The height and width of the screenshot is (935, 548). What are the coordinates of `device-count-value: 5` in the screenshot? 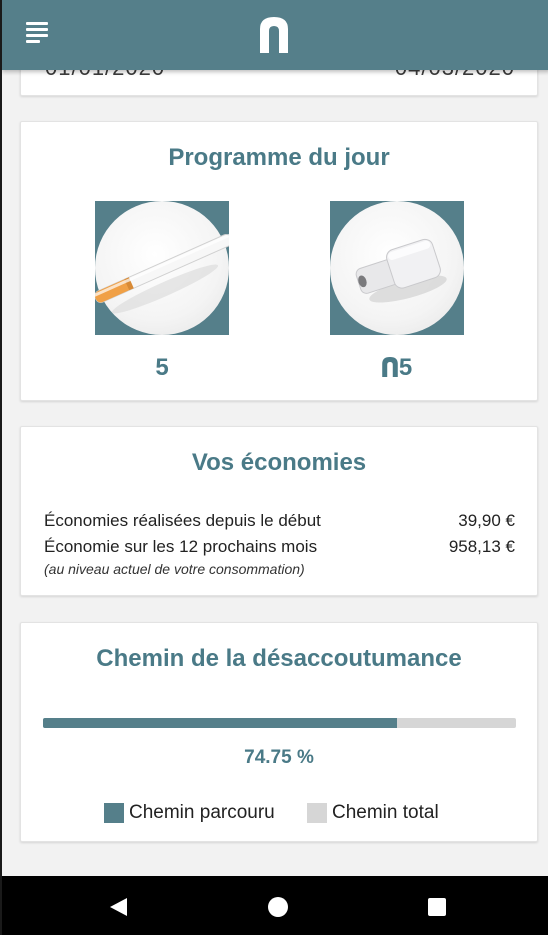 It's located at (405, 367).